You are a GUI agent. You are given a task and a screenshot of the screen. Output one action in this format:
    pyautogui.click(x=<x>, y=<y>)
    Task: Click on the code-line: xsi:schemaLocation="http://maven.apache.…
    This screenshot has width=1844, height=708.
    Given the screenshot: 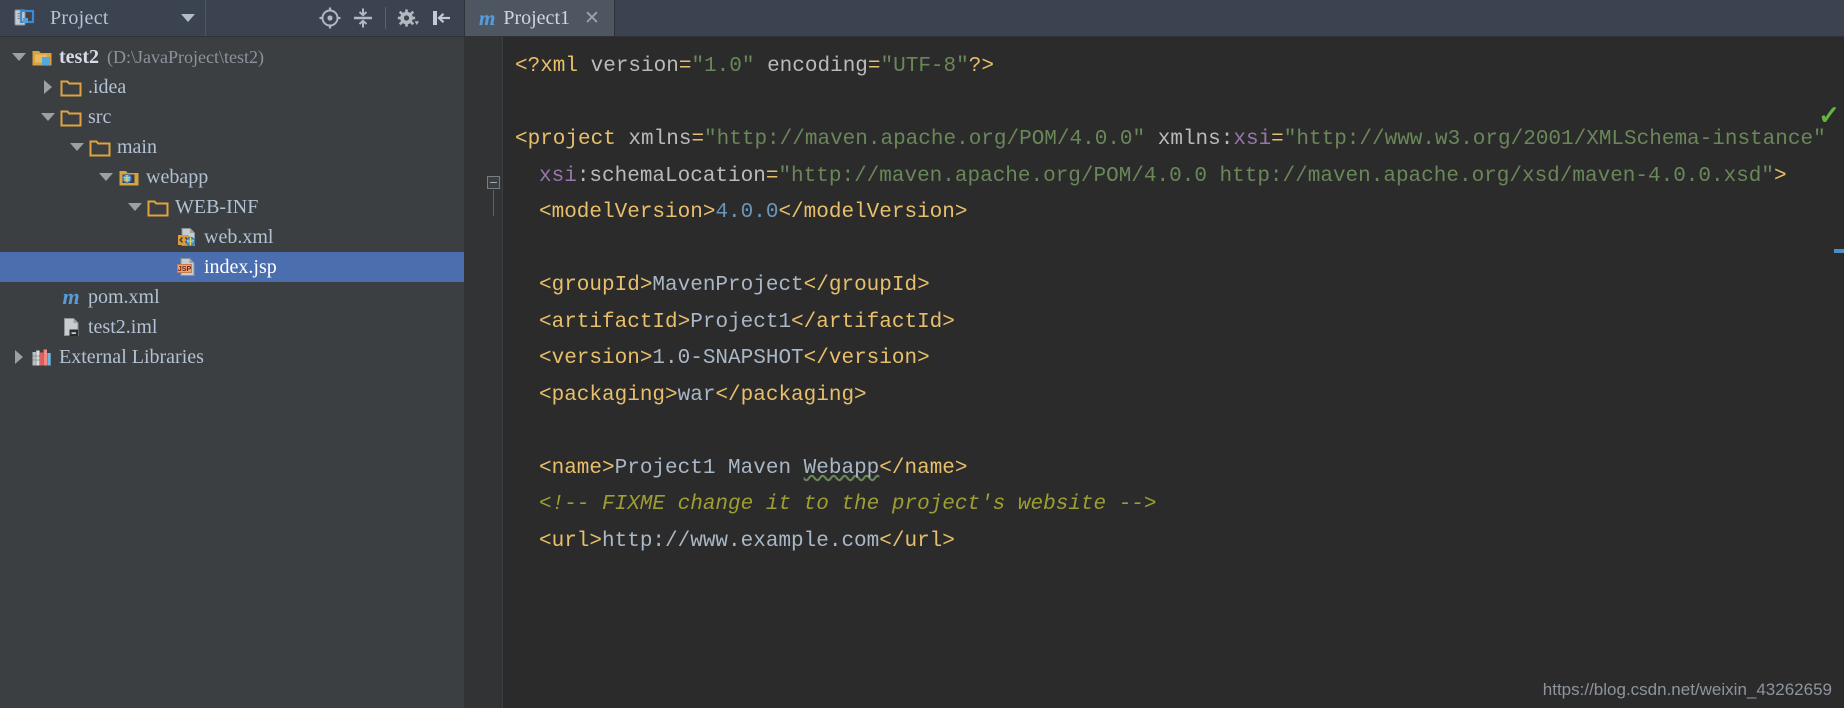 What is the action you would take?
    pyautogui.click(x=1173, y=177)
    